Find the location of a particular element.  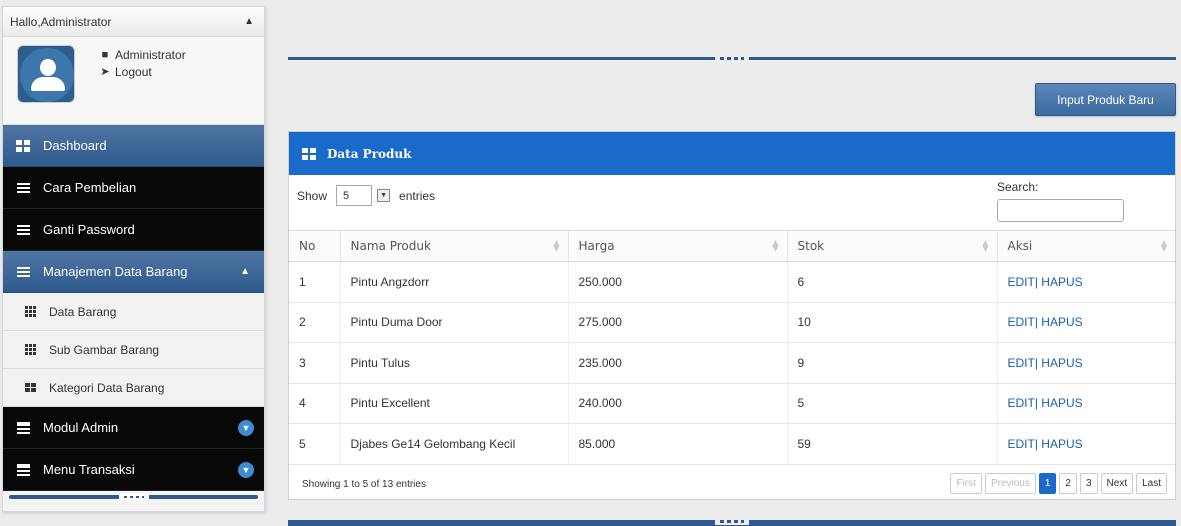

sidebar-item-ganti-password: Ganti Password is located at coordinates (133, 230).